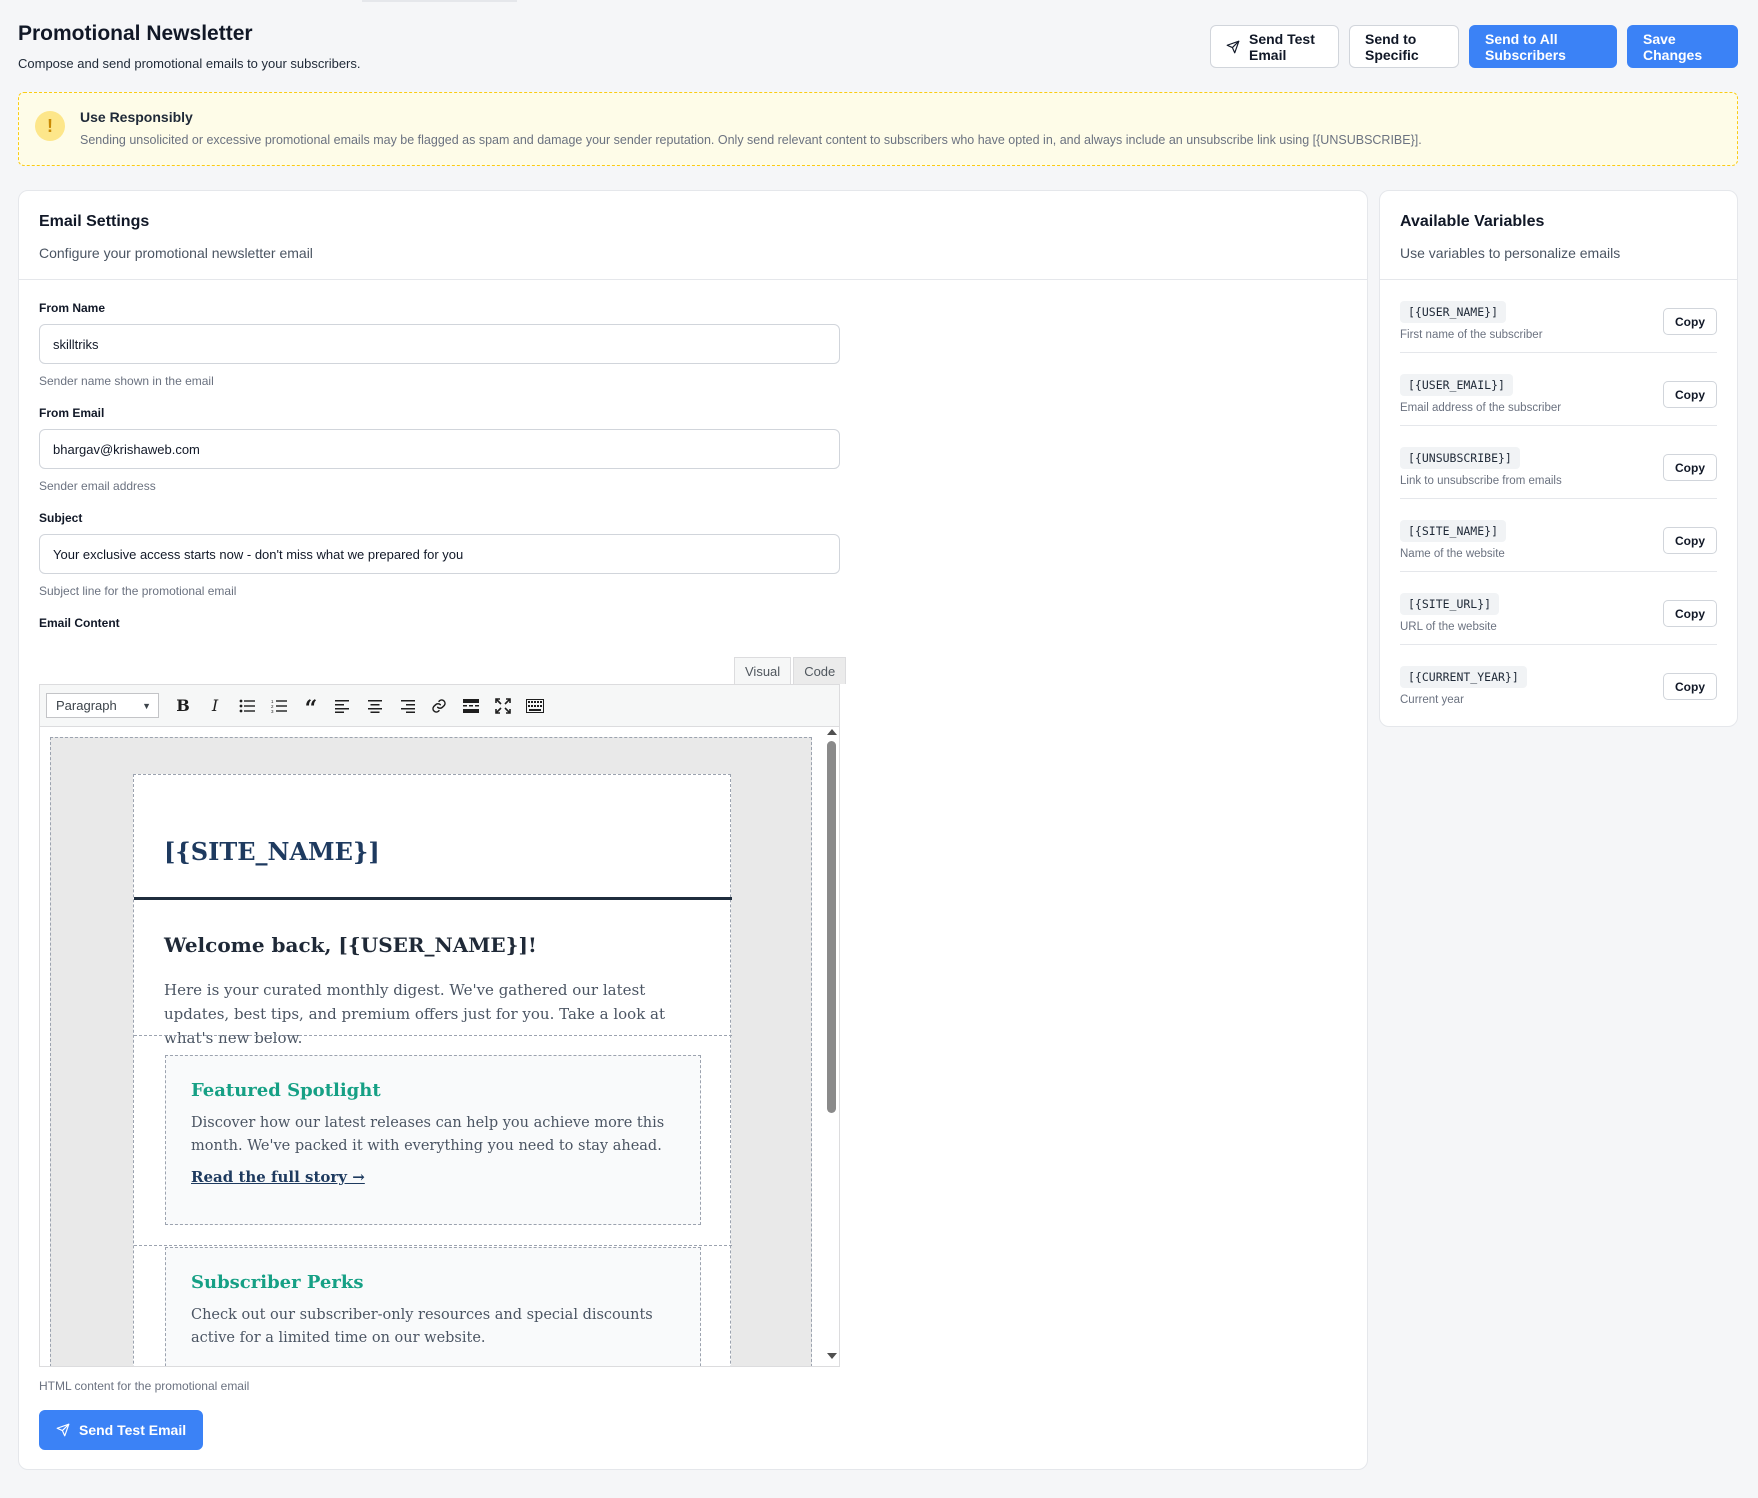 The height and width of the screenshot is (1498, 1758). I want to click on send-to-all-label: Send to All Subscribers, so click(1525, 46).